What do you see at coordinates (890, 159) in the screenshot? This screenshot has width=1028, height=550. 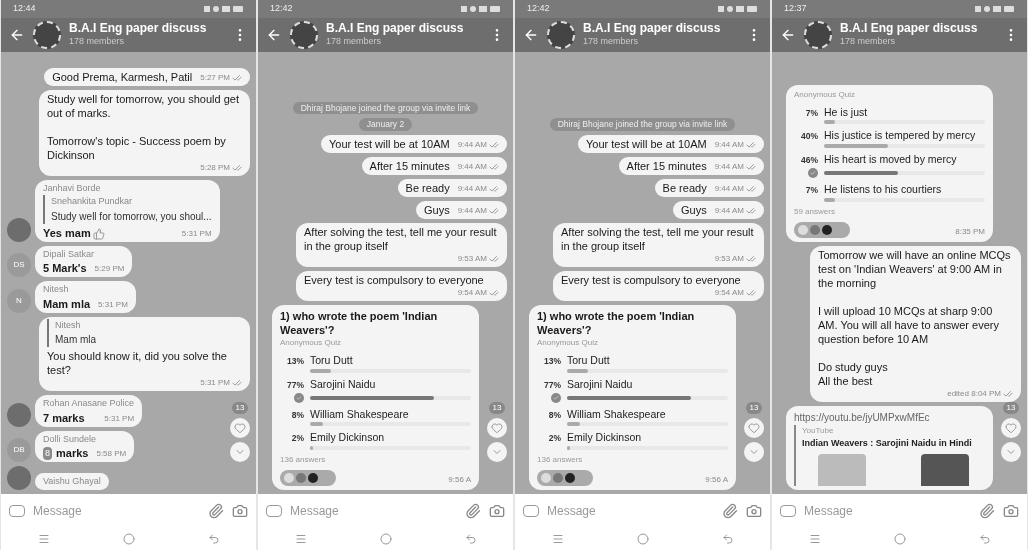 I see `option-label: His heart is moved by mercy` at bounding box center [890, 159].